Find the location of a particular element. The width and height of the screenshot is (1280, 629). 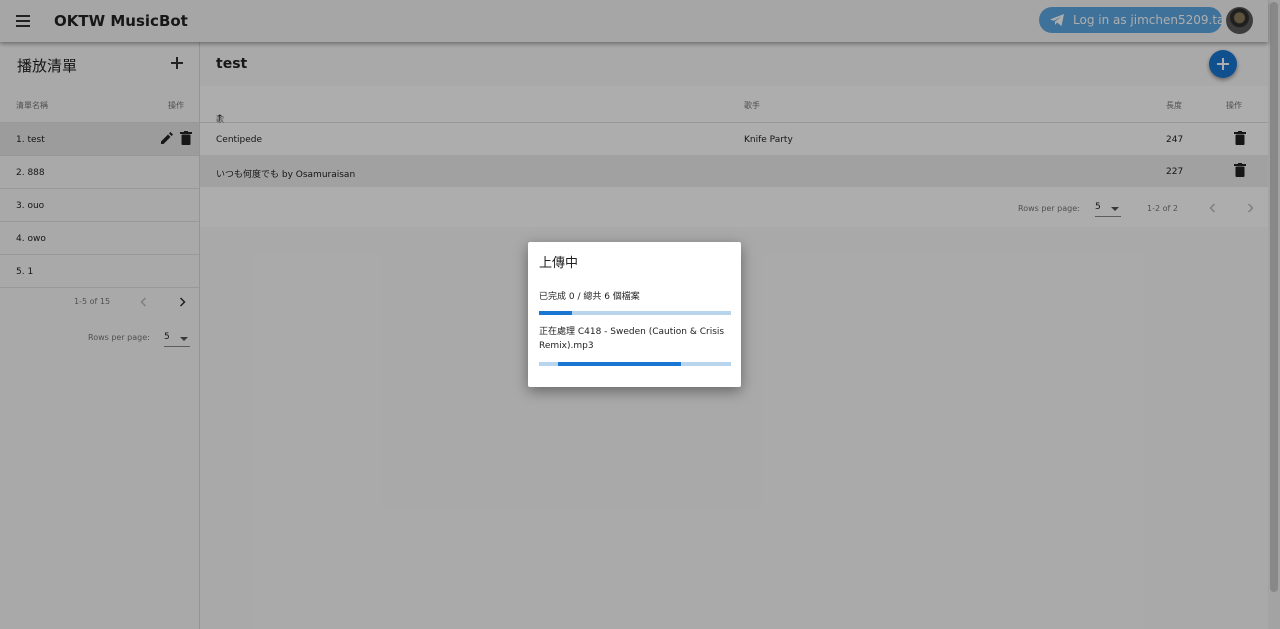

dialog-title: 上傳中 is located at coordinates (559, 263).